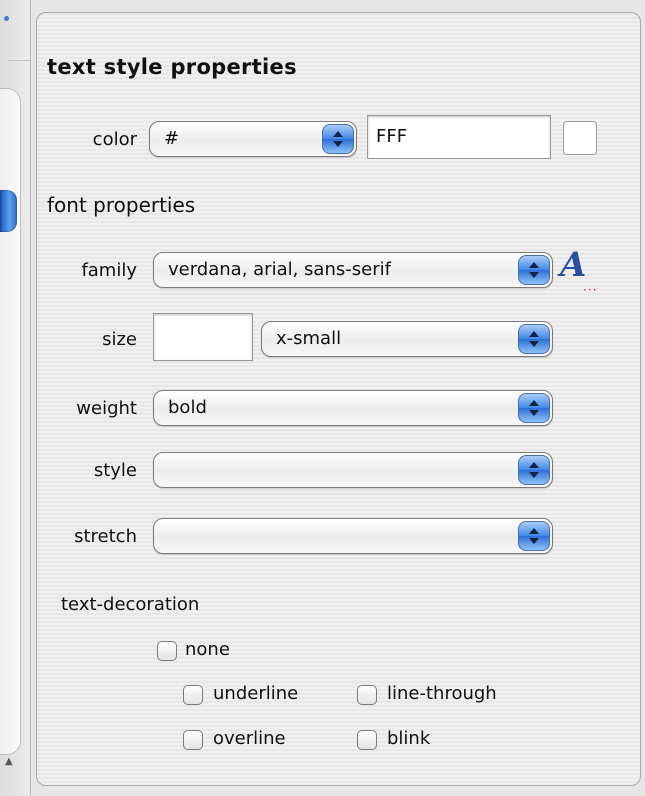  I want to click on color-format-select: #, so click(253, 139).